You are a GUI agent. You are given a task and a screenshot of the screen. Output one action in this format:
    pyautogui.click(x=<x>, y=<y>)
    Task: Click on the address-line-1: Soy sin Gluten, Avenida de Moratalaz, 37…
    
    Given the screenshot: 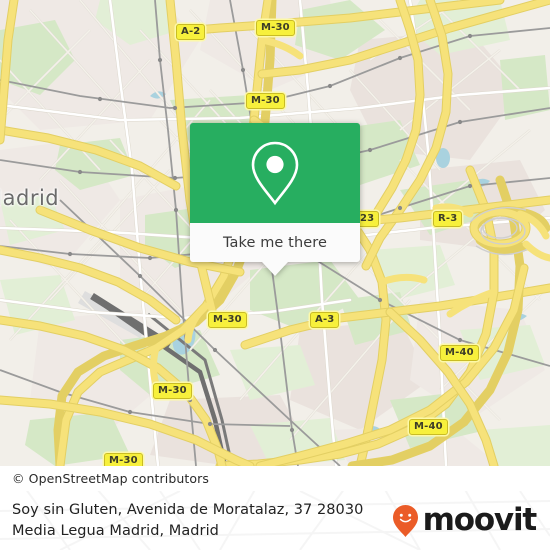 What is the action you would take?
    pyautogui.click(x=188, y=509)
    